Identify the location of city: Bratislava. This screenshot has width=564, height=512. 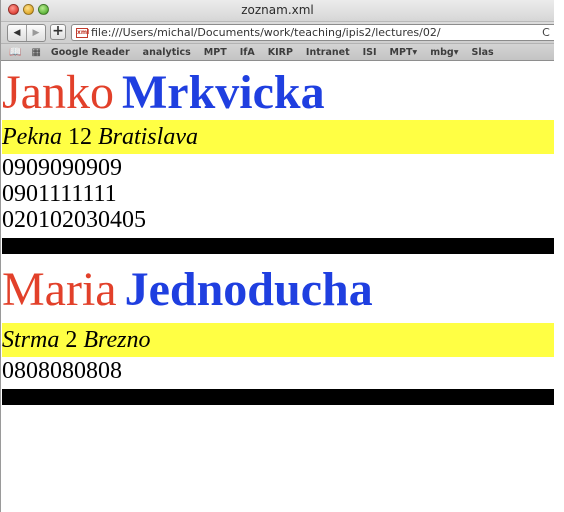
(147, 137).